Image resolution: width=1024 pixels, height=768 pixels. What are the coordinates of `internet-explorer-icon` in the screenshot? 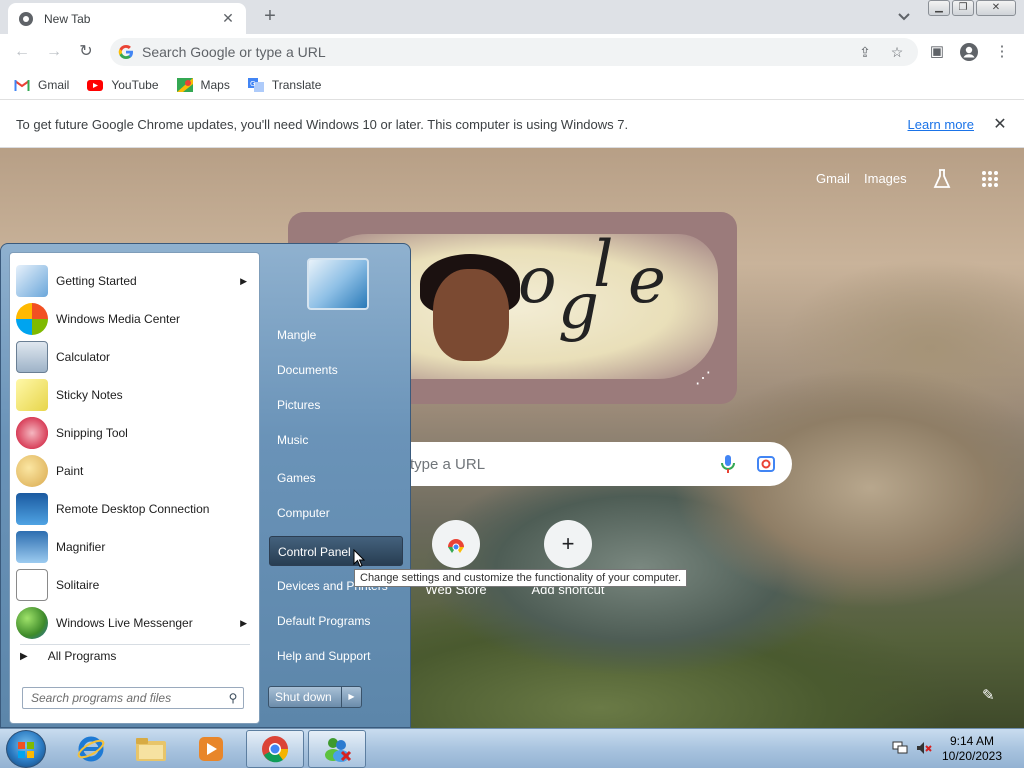 It's located at (91, 749).